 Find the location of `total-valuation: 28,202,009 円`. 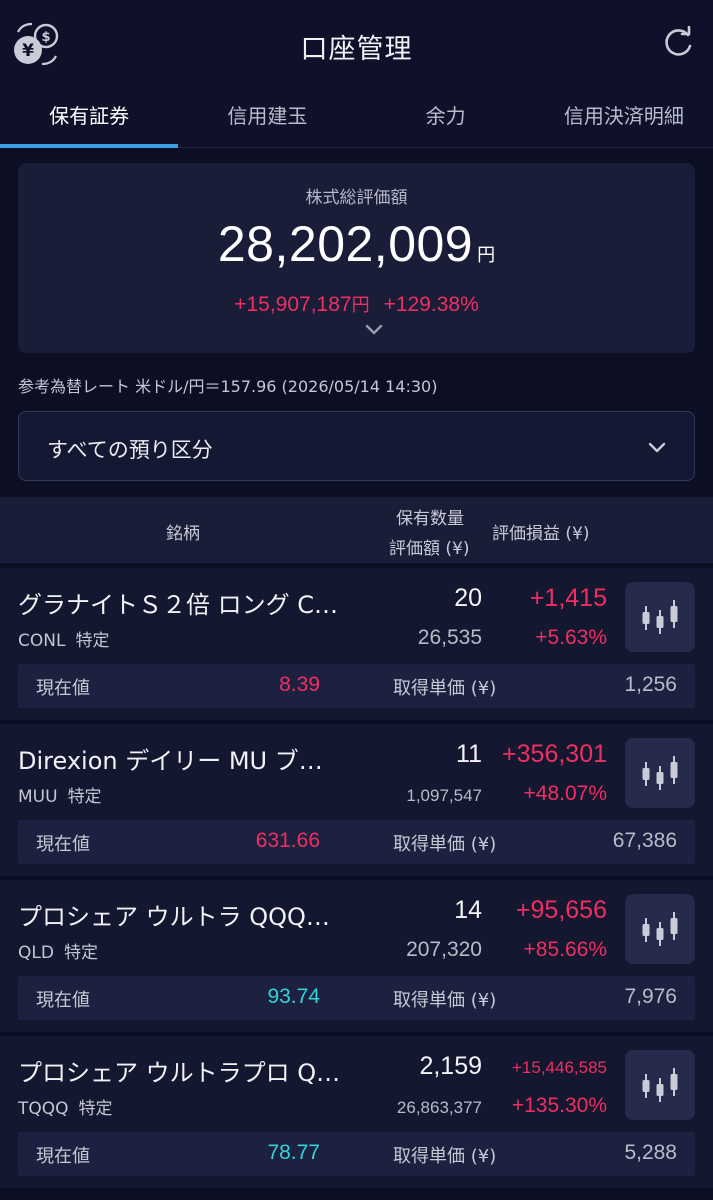

total-valuation: 28,202,009 円 is located at coordinates (356, 244).